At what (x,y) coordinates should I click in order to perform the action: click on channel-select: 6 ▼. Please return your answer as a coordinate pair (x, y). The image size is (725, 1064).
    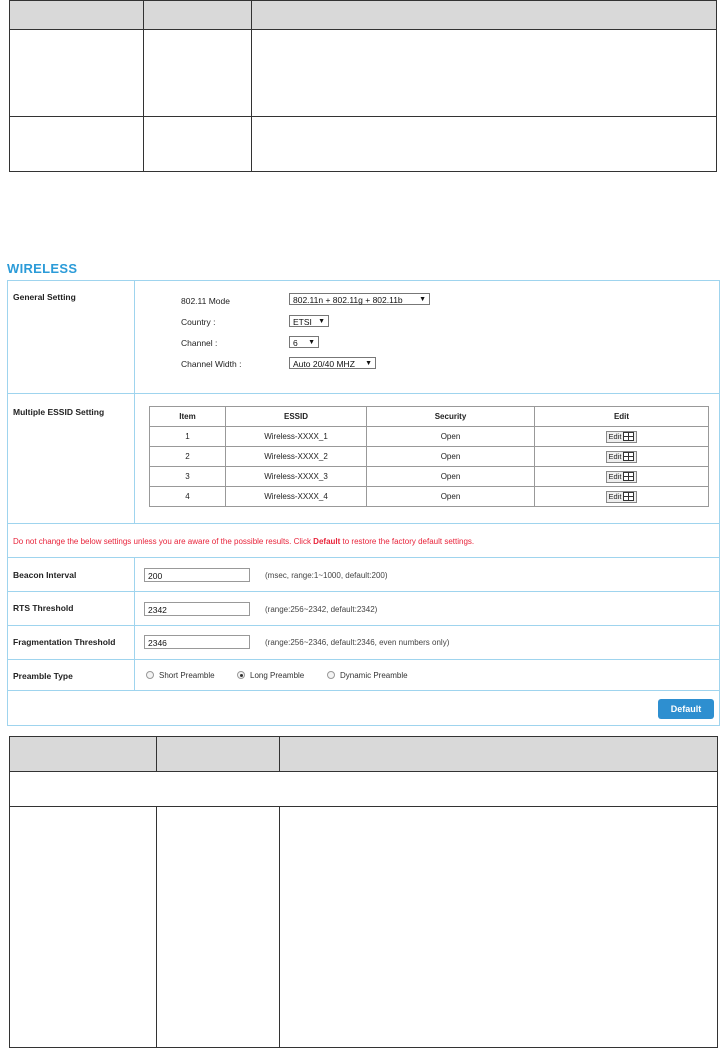
    Looking at the image, I should click on (304, 342).